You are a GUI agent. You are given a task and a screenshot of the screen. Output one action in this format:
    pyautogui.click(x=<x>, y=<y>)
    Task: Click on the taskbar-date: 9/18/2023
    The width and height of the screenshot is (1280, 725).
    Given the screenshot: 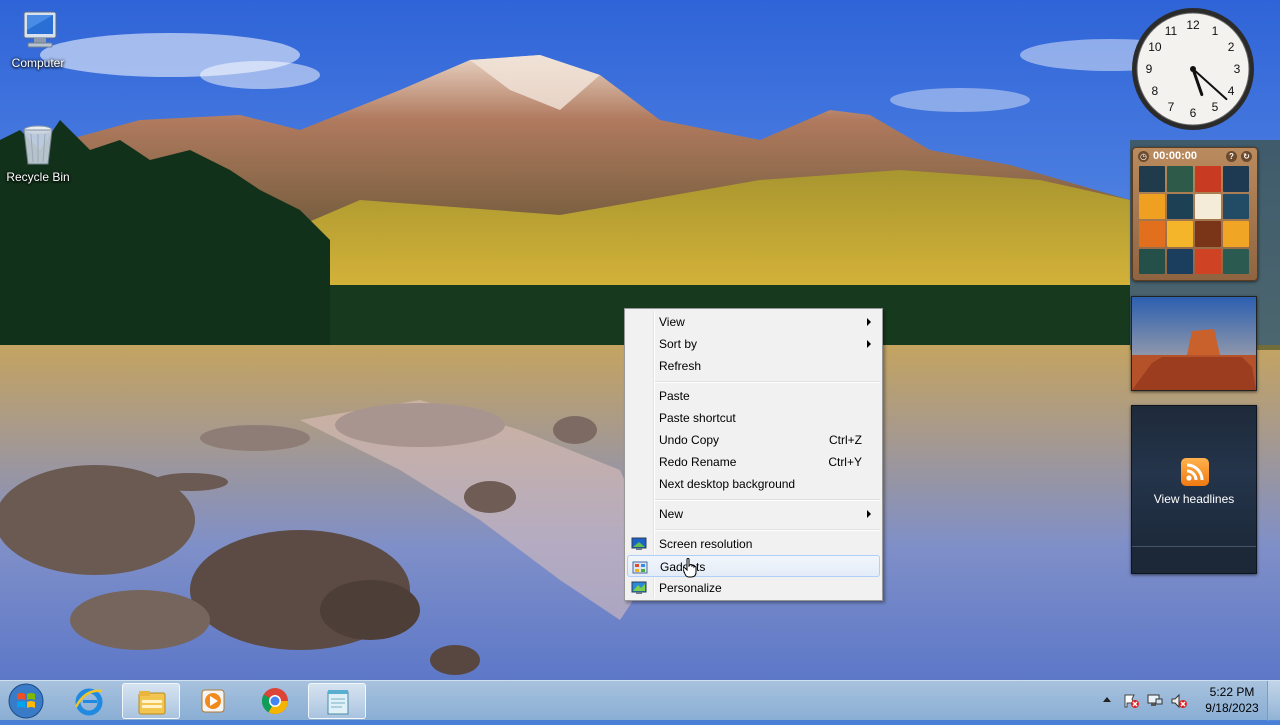 What is the action you would take?
    pyautogui.click(x=1232, y=708)
    